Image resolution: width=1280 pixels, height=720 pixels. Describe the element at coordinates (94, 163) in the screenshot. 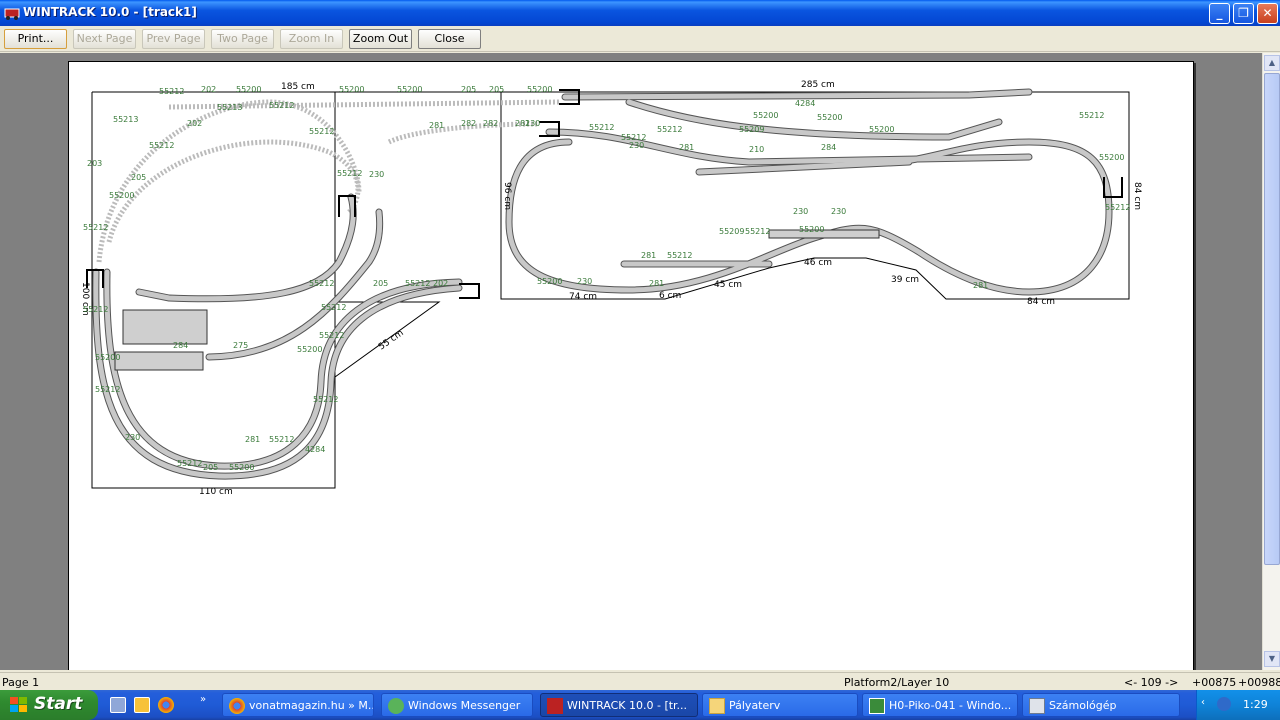

I see `track-part-label: 203` at that location.